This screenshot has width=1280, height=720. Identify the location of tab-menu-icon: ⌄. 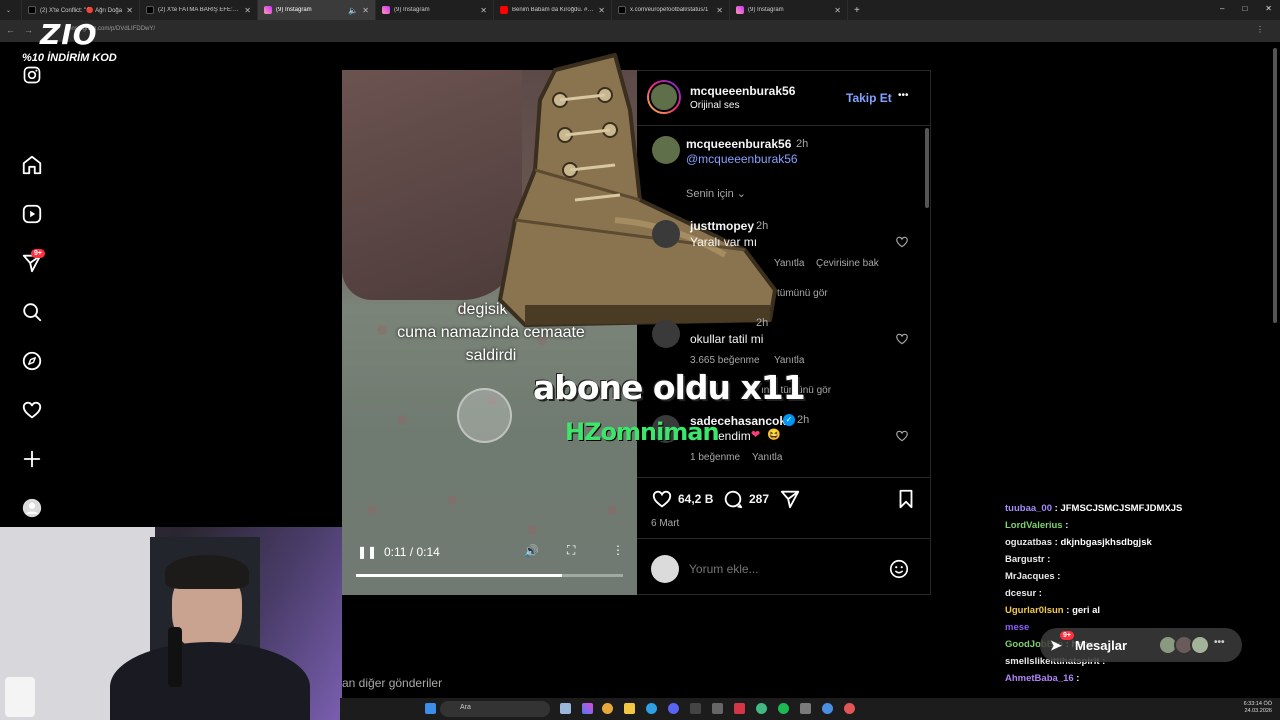
(8, 10).